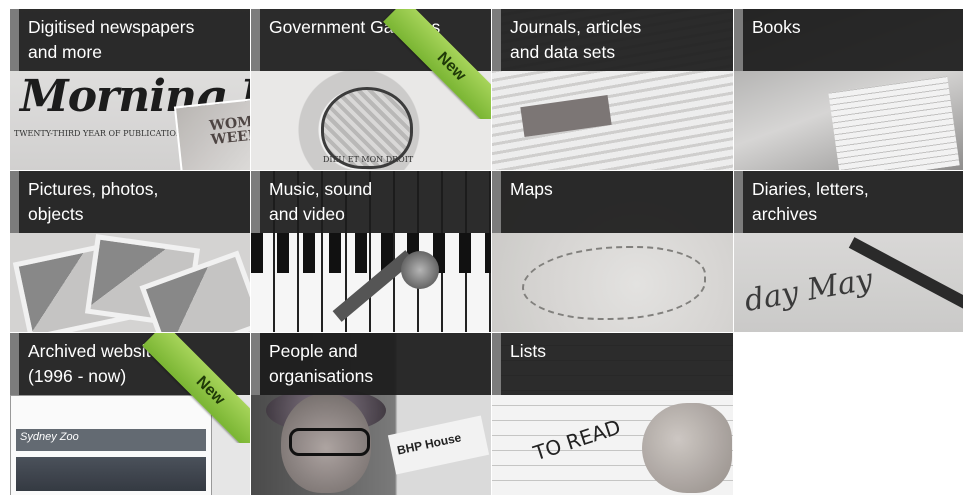 The height and width of the screenshot is (499, 963). I want to click on map-coastline, so click(614, 283).